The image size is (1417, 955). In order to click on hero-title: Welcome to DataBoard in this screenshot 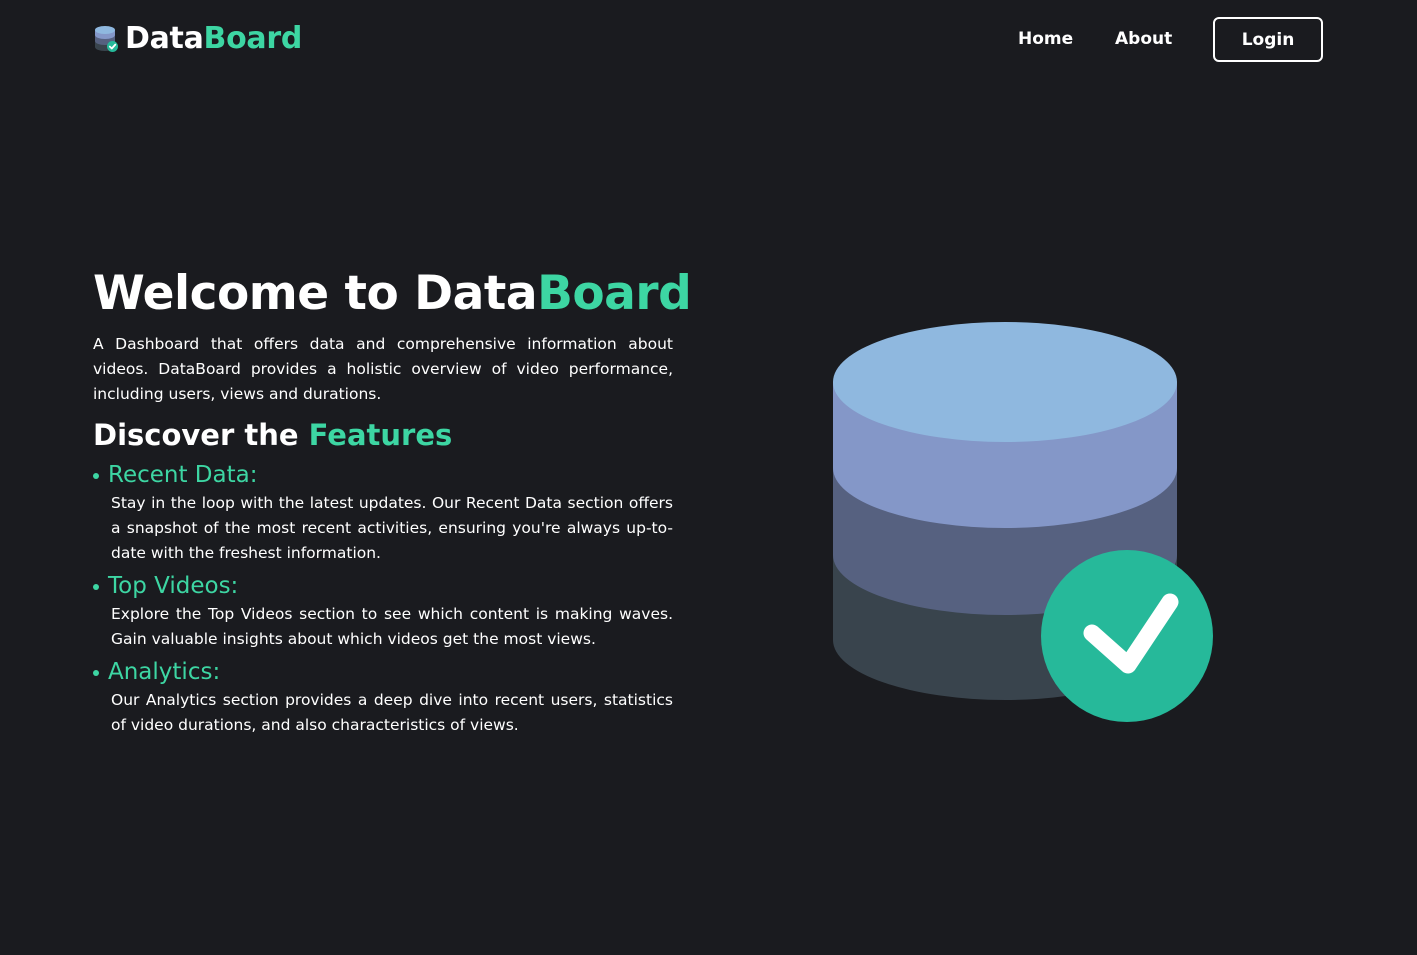, I will do `click(392, 294)`.